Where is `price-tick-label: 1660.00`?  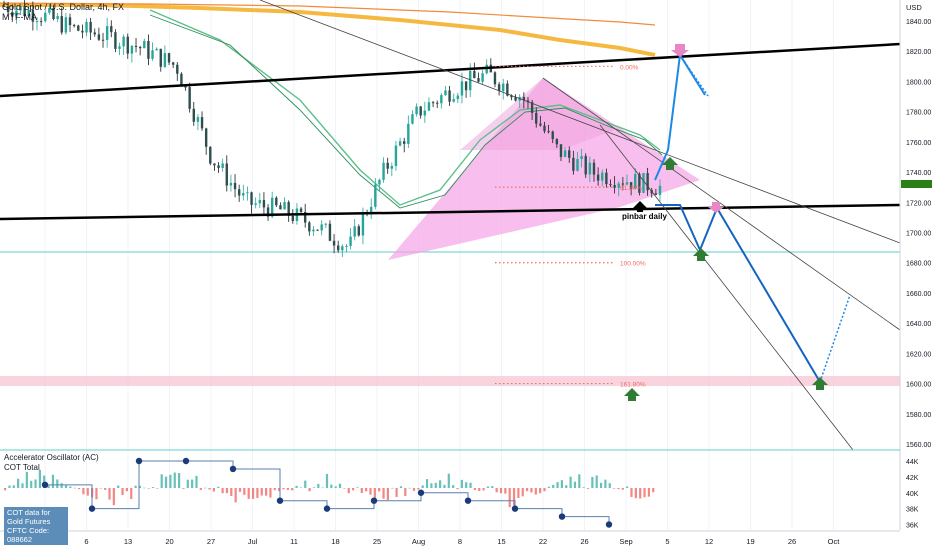
price-tick-label: 1660.00 is located at coordinates (918, 294).